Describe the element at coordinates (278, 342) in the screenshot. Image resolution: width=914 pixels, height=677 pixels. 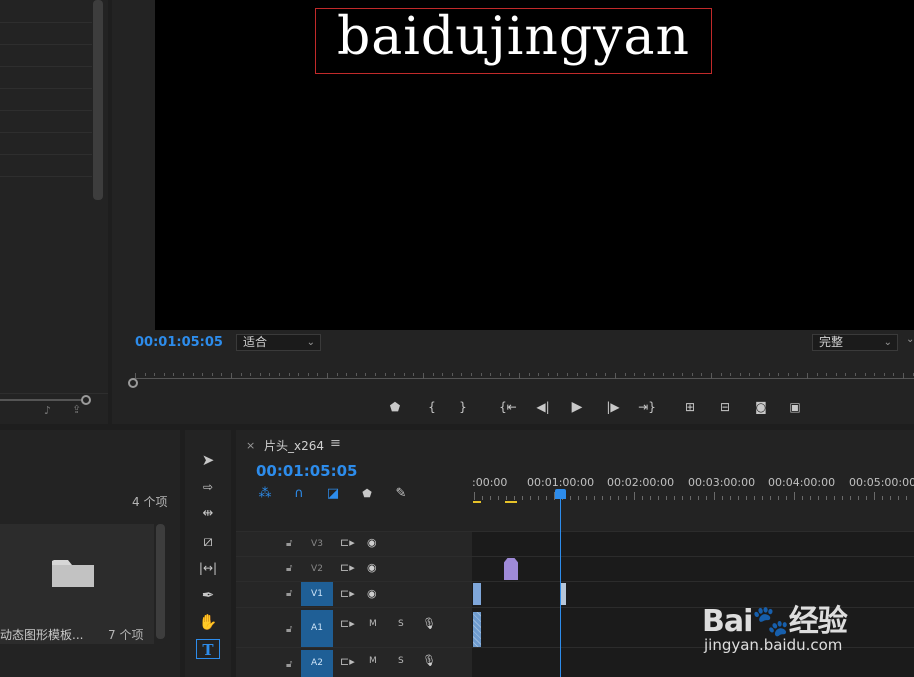
I see `fit-dropdown: 适合 ⌄` at that location.